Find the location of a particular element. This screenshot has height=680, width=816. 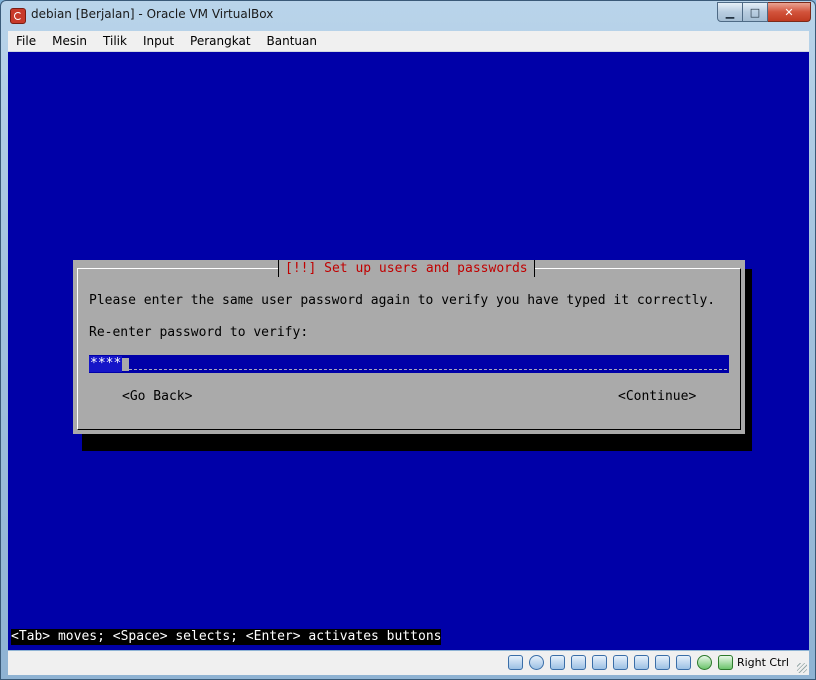

password-masked-value: **** is located at coordinates (106, 364).